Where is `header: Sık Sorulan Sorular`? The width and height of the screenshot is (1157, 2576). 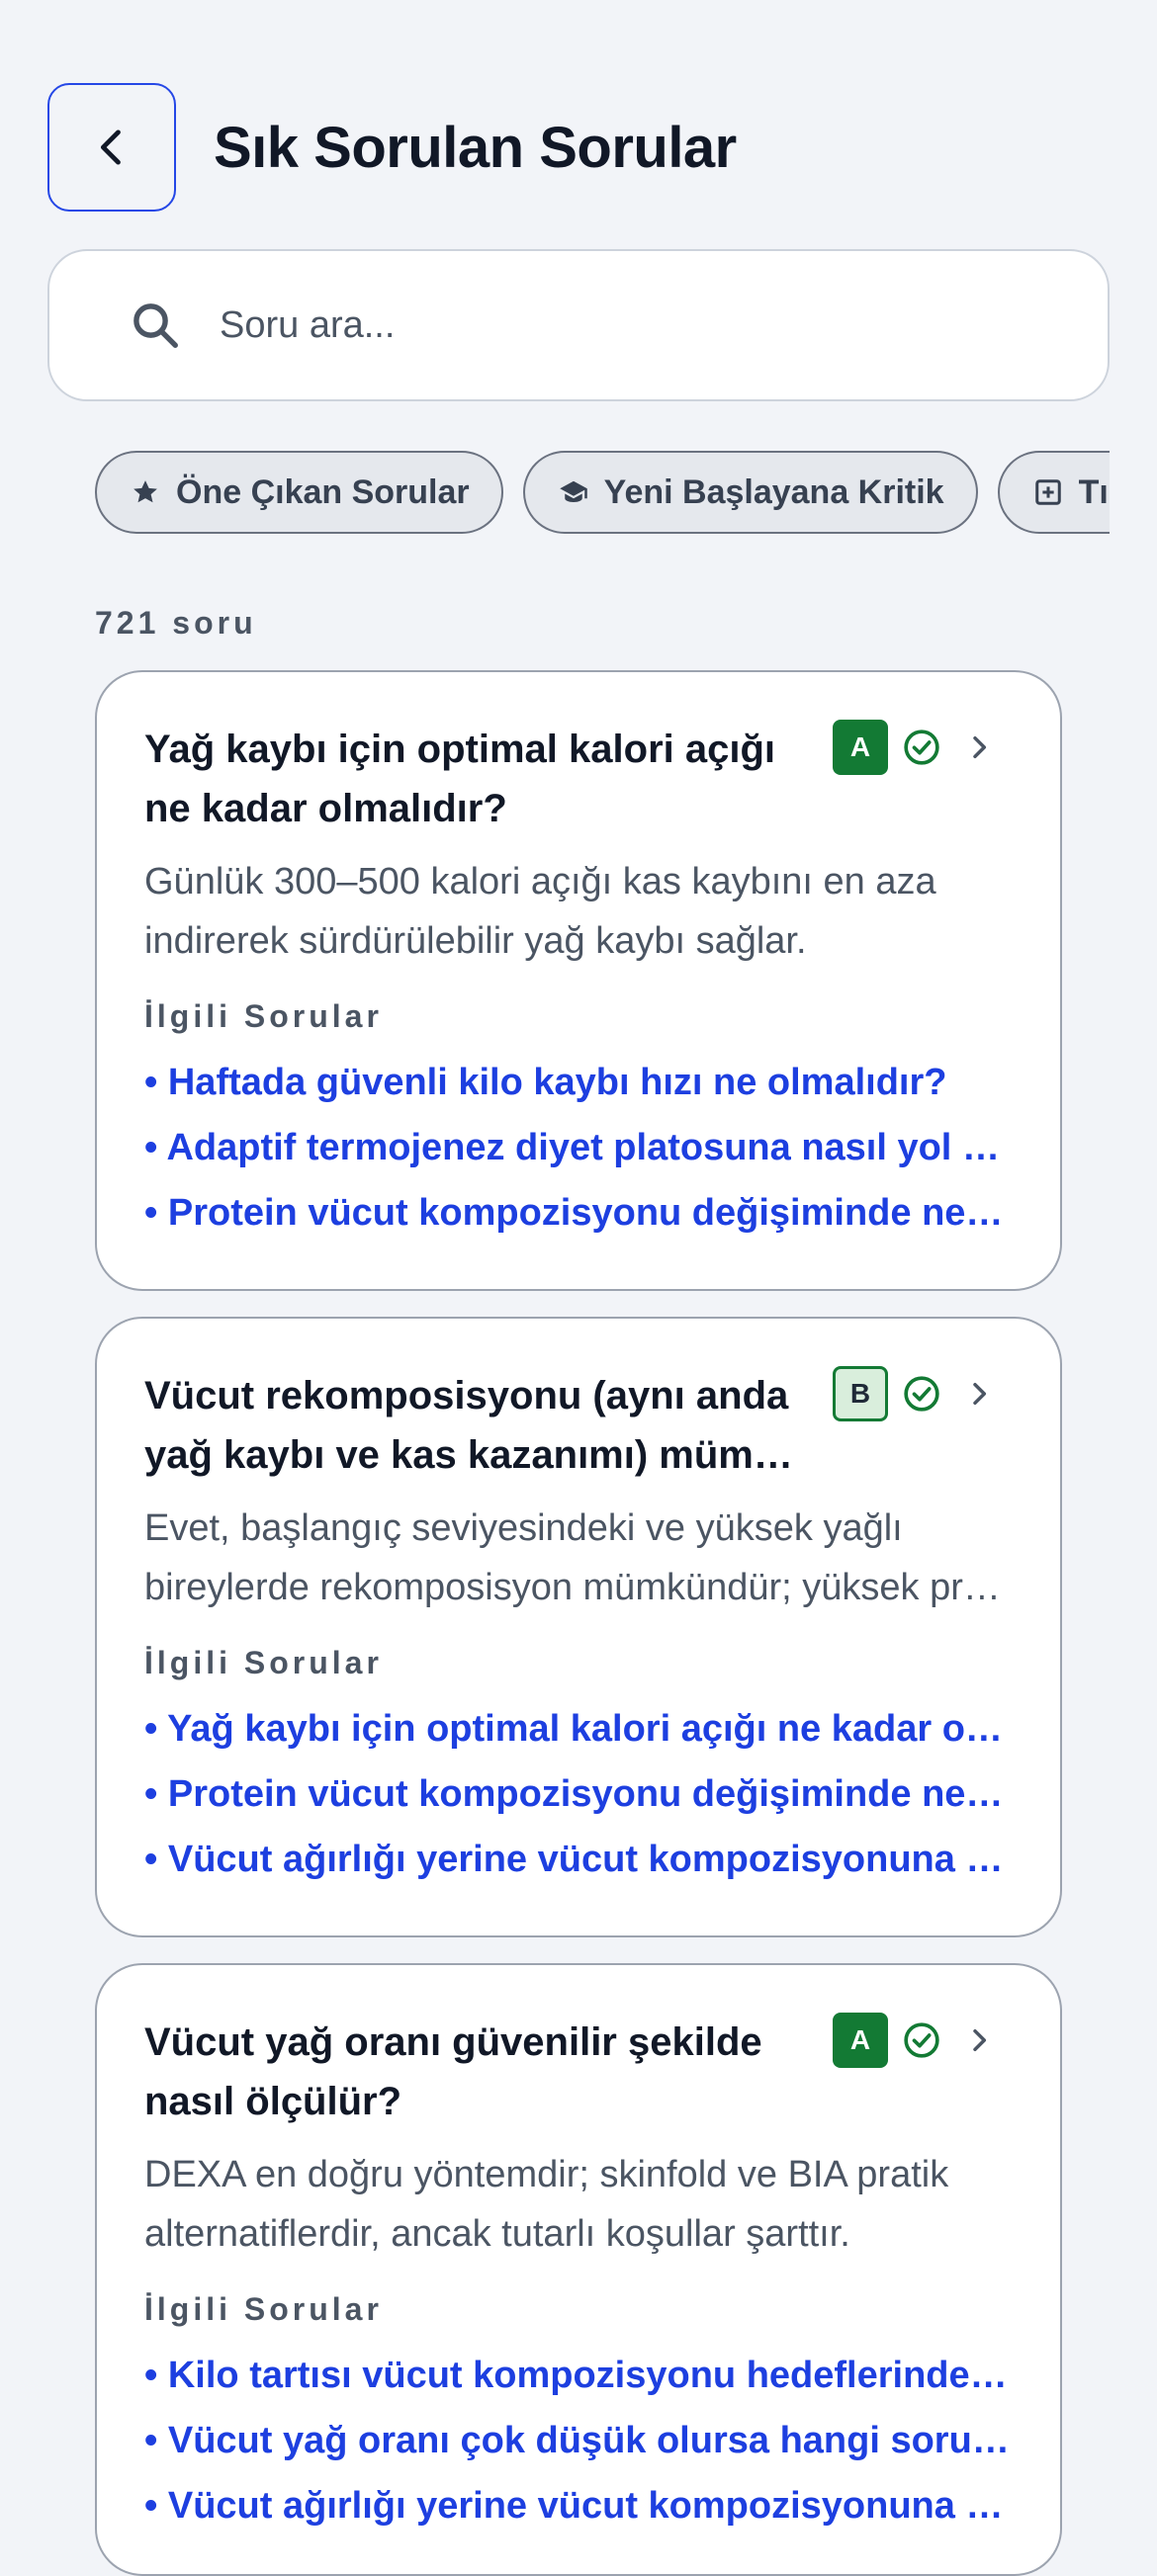
header: Sık Sorulan Sorular is located at coordinates (392, 147).